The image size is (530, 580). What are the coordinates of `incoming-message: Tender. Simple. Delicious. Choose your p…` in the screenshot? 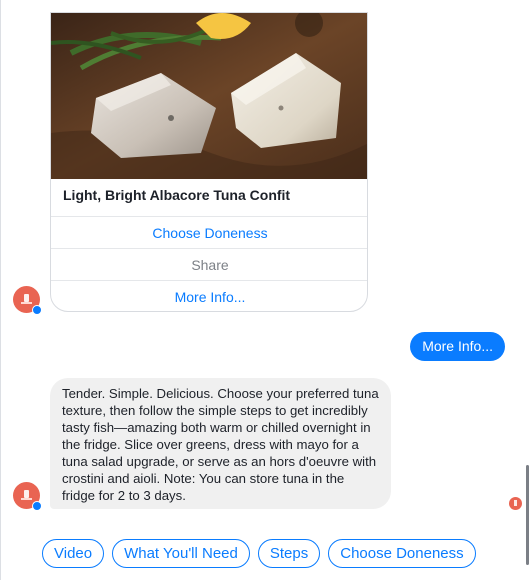 It's located at (220, 443).